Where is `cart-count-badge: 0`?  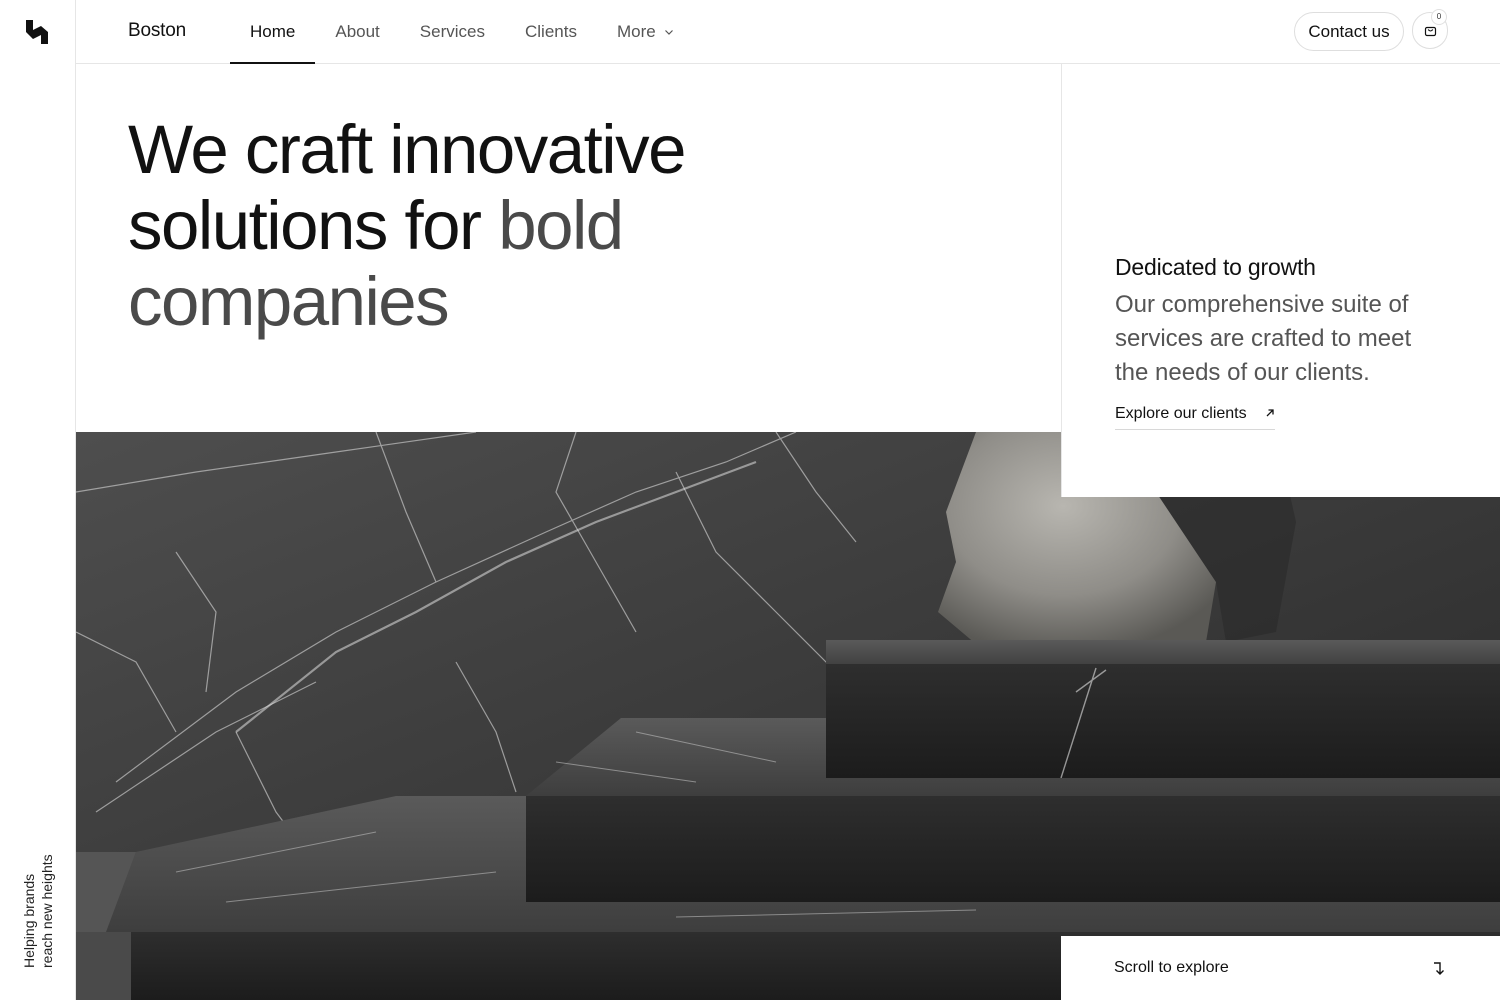
cart-count-badge: 0 is located at coordinates (1439, 17).